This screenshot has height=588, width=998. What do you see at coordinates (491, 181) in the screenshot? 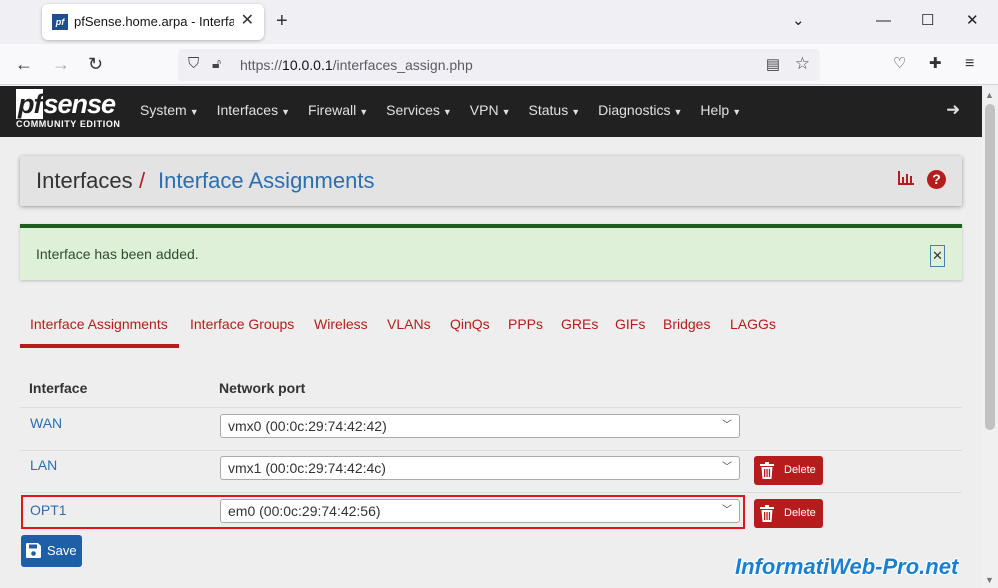
I see `breadcrumb: Interfaces / Interface Assignments ?` at bounding box center [491, 181].